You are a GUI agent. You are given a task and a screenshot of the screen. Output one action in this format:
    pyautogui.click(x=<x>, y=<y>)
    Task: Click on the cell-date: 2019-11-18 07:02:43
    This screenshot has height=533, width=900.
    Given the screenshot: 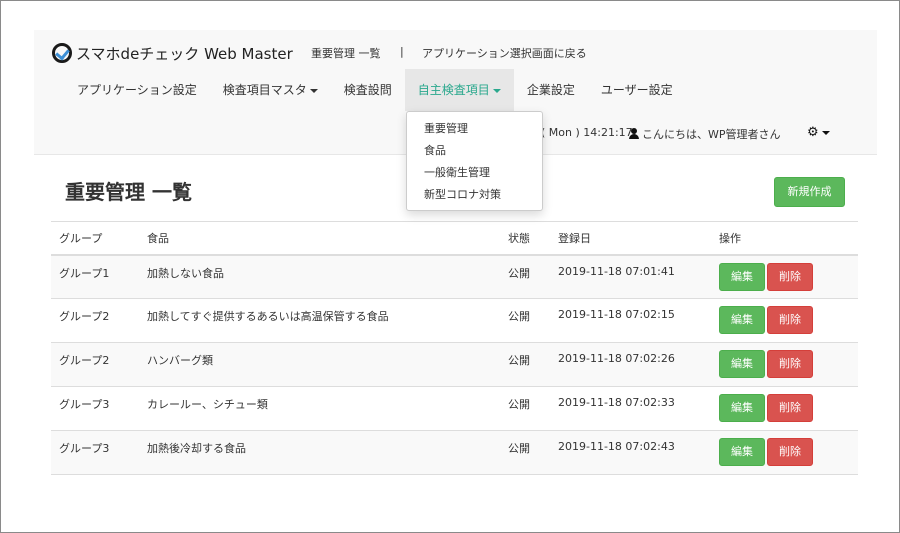 What is the action you would take?
    pyautogui.click(x=630, y=452)
    